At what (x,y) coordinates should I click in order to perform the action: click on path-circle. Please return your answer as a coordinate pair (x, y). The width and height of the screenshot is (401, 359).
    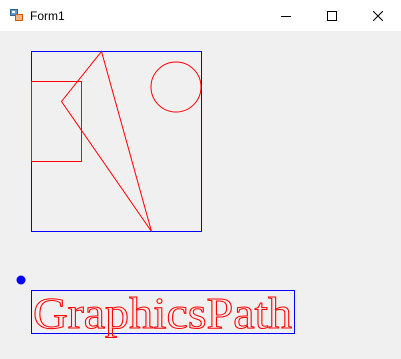
    Looking at the image, I should click on (176, 87).